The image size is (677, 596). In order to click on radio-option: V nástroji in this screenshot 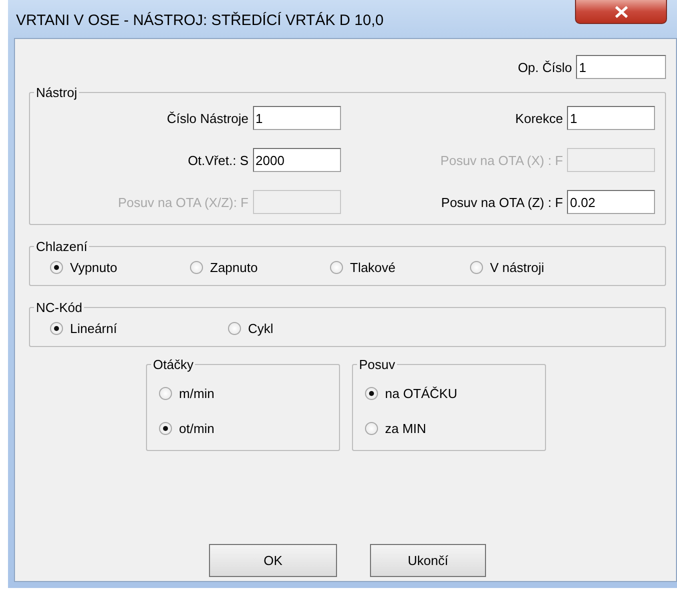, I will do `click(540, 267)`.